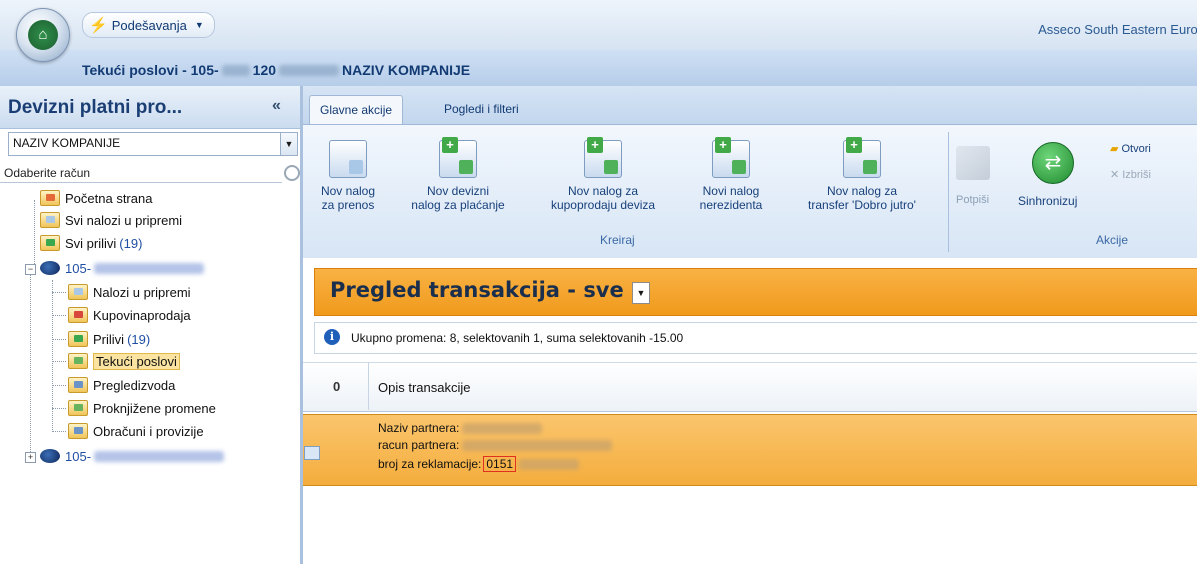  I want to click on tree-item-account-1: 105-, so click(123, 268).